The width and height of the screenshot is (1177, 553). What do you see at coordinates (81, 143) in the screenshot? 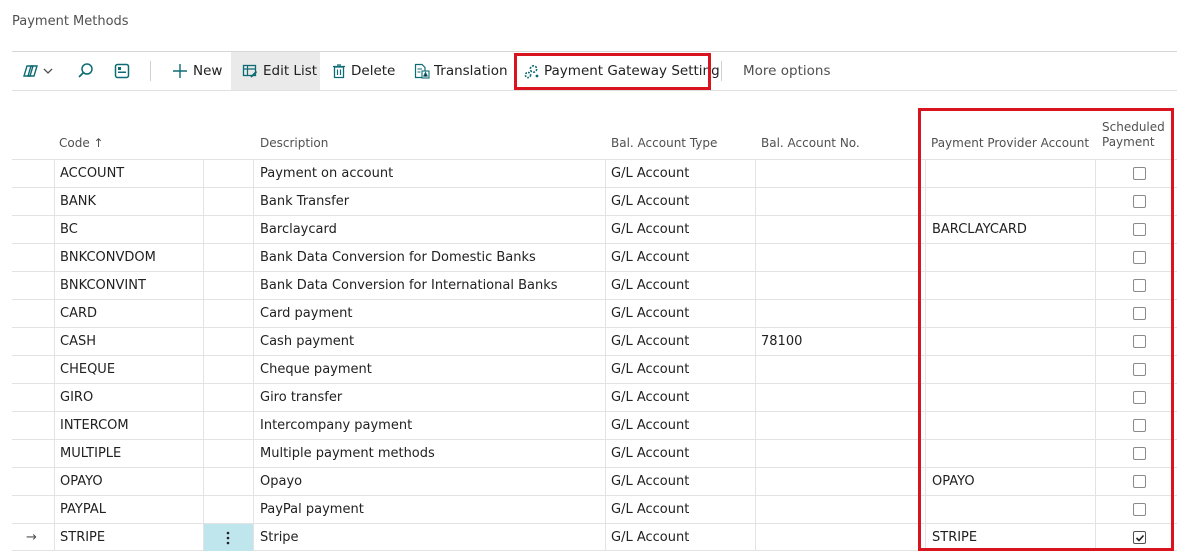
I see `column-header-code: Code ↑` at bounding box center [81, 143].